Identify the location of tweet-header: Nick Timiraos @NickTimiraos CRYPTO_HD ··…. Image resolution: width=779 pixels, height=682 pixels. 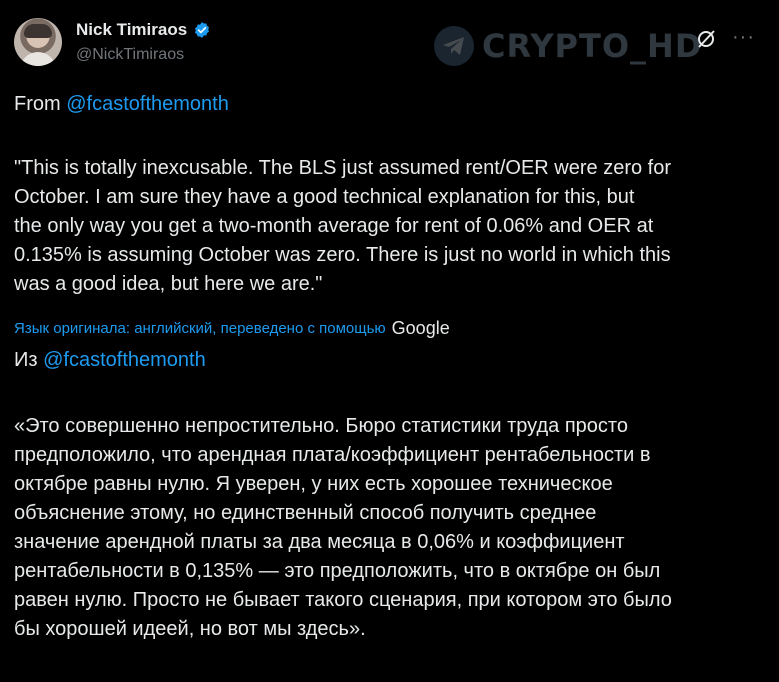
(389, 42).